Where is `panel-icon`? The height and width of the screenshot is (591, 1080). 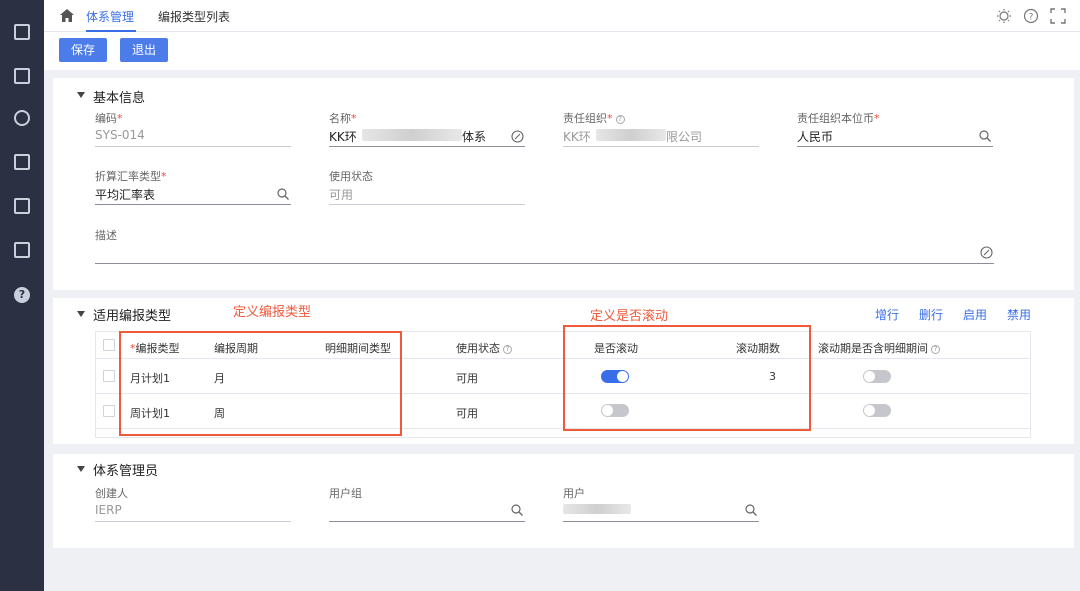 panel-icon is located at coordinates (22, 32).